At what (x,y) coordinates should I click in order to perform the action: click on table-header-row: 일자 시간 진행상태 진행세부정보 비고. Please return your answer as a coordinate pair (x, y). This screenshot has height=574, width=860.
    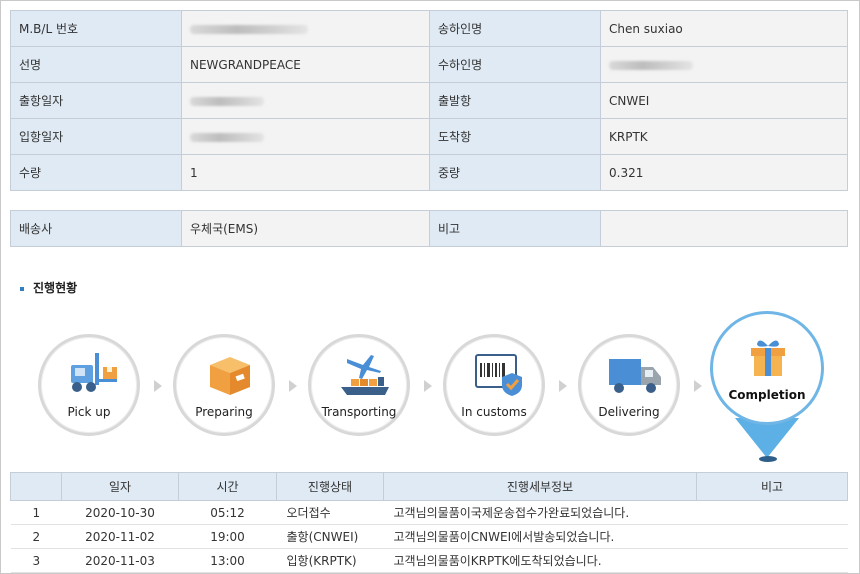
    Looking at the image, I should click on (429, 486).